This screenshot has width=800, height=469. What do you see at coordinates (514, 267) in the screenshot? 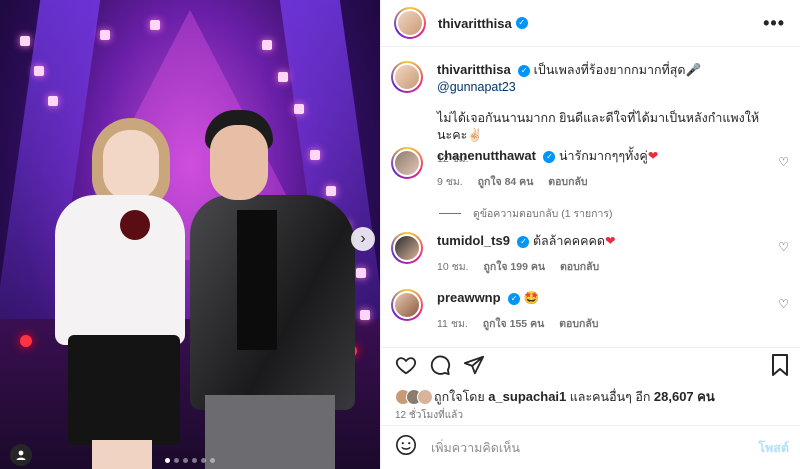
I see `comment-likes: ถูกใจ 199 คน` at bounding box center [514, 267].